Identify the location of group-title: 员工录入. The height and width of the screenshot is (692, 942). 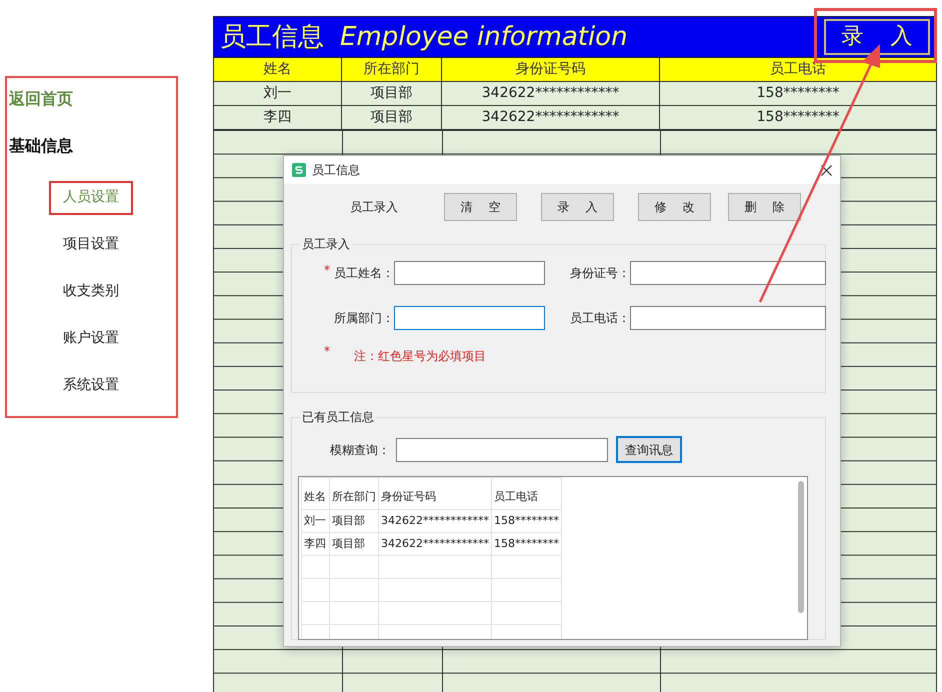
(326, 244).